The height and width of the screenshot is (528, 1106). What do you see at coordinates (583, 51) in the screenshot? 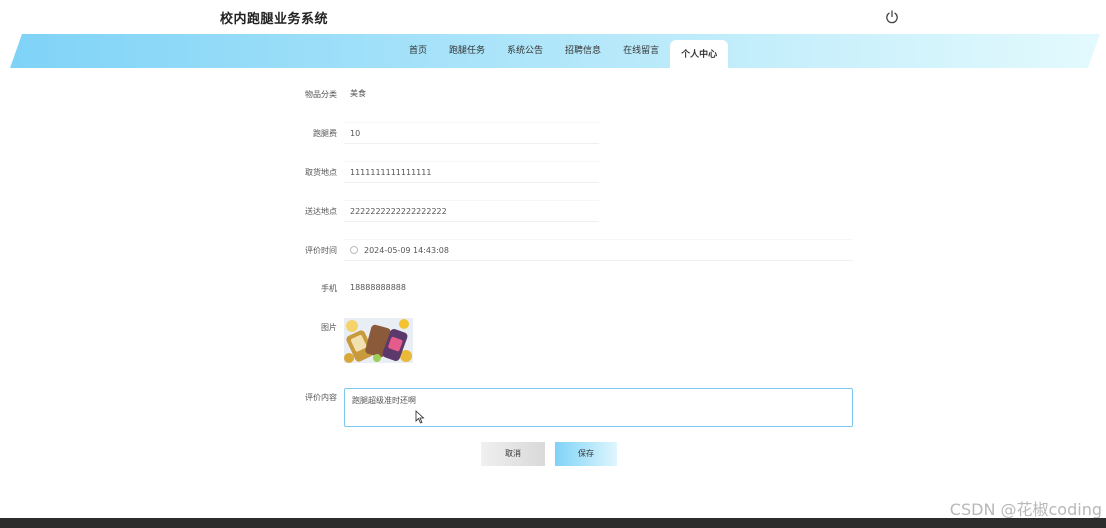
I see `nav-item-recruitment: 招聘信息` at bounding box center [583, 51].